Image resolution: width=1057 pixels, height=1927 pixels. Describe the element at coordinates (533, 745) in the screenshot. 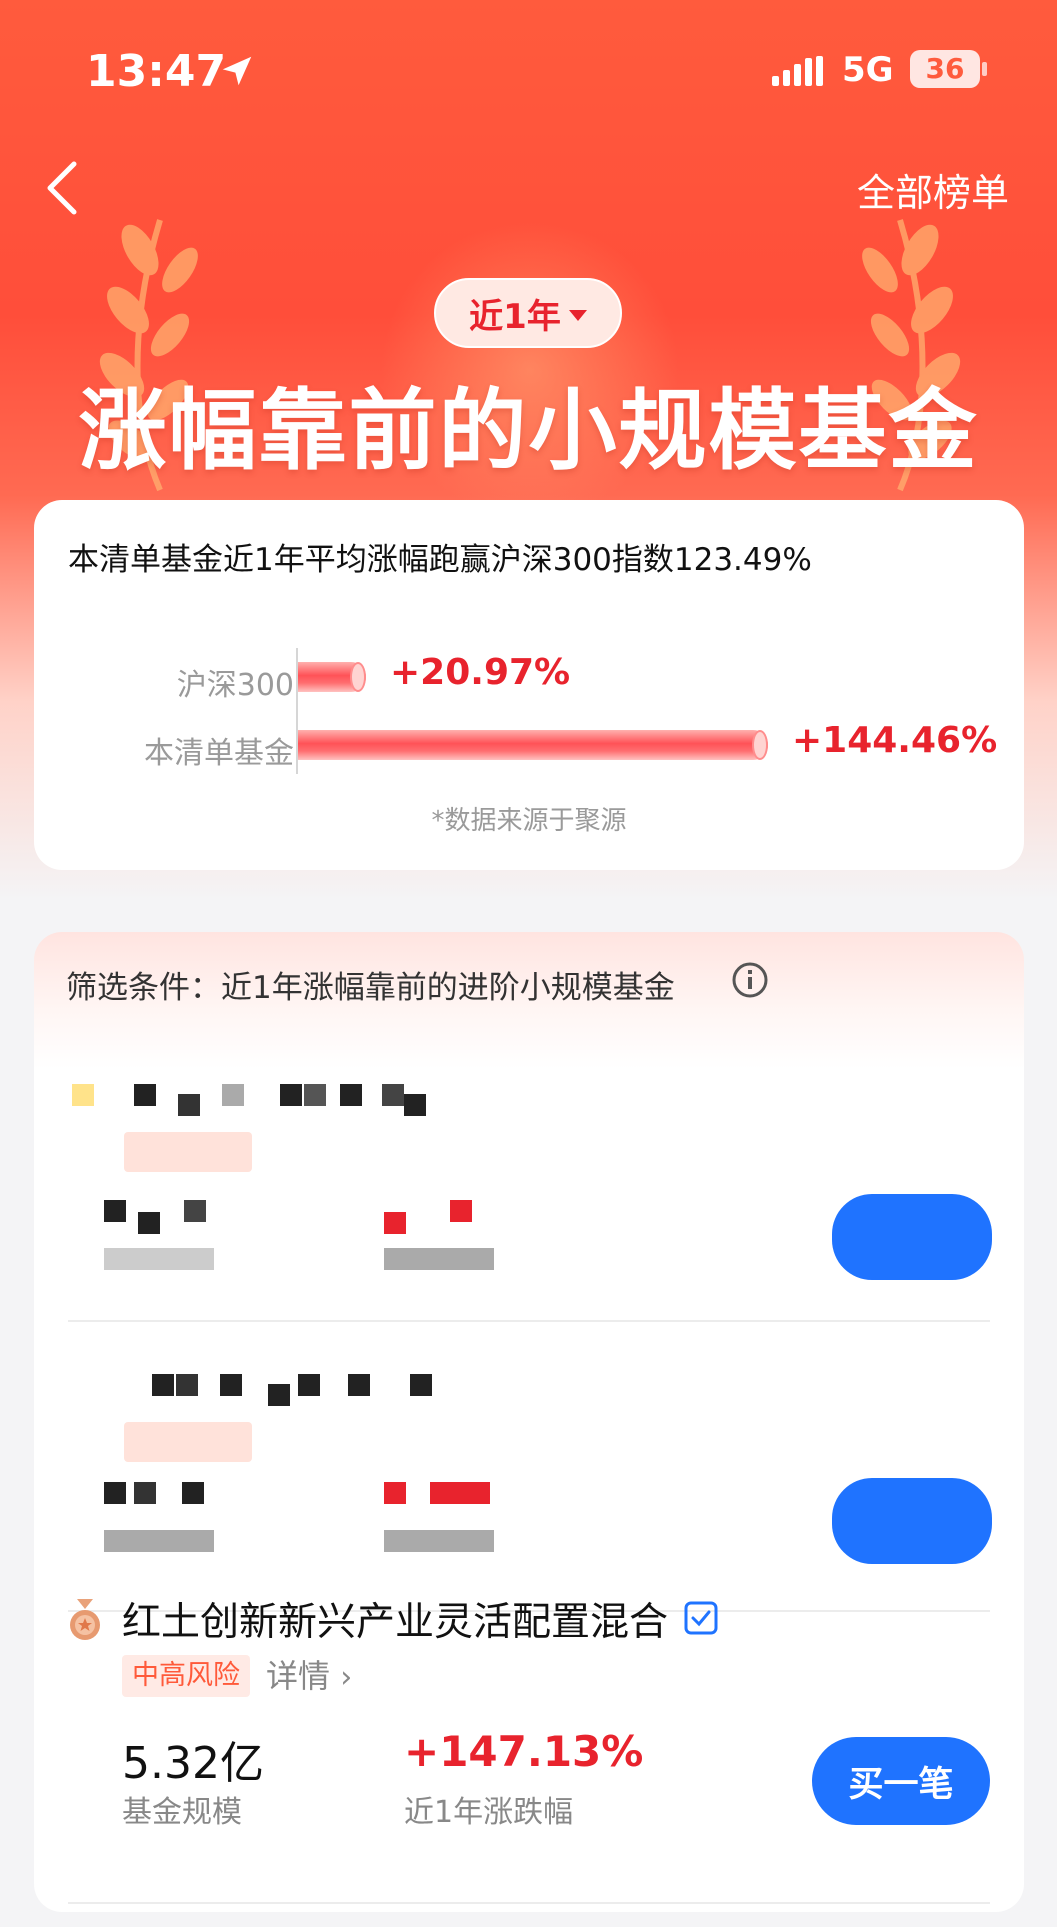

I see `bar-fund` at that location.